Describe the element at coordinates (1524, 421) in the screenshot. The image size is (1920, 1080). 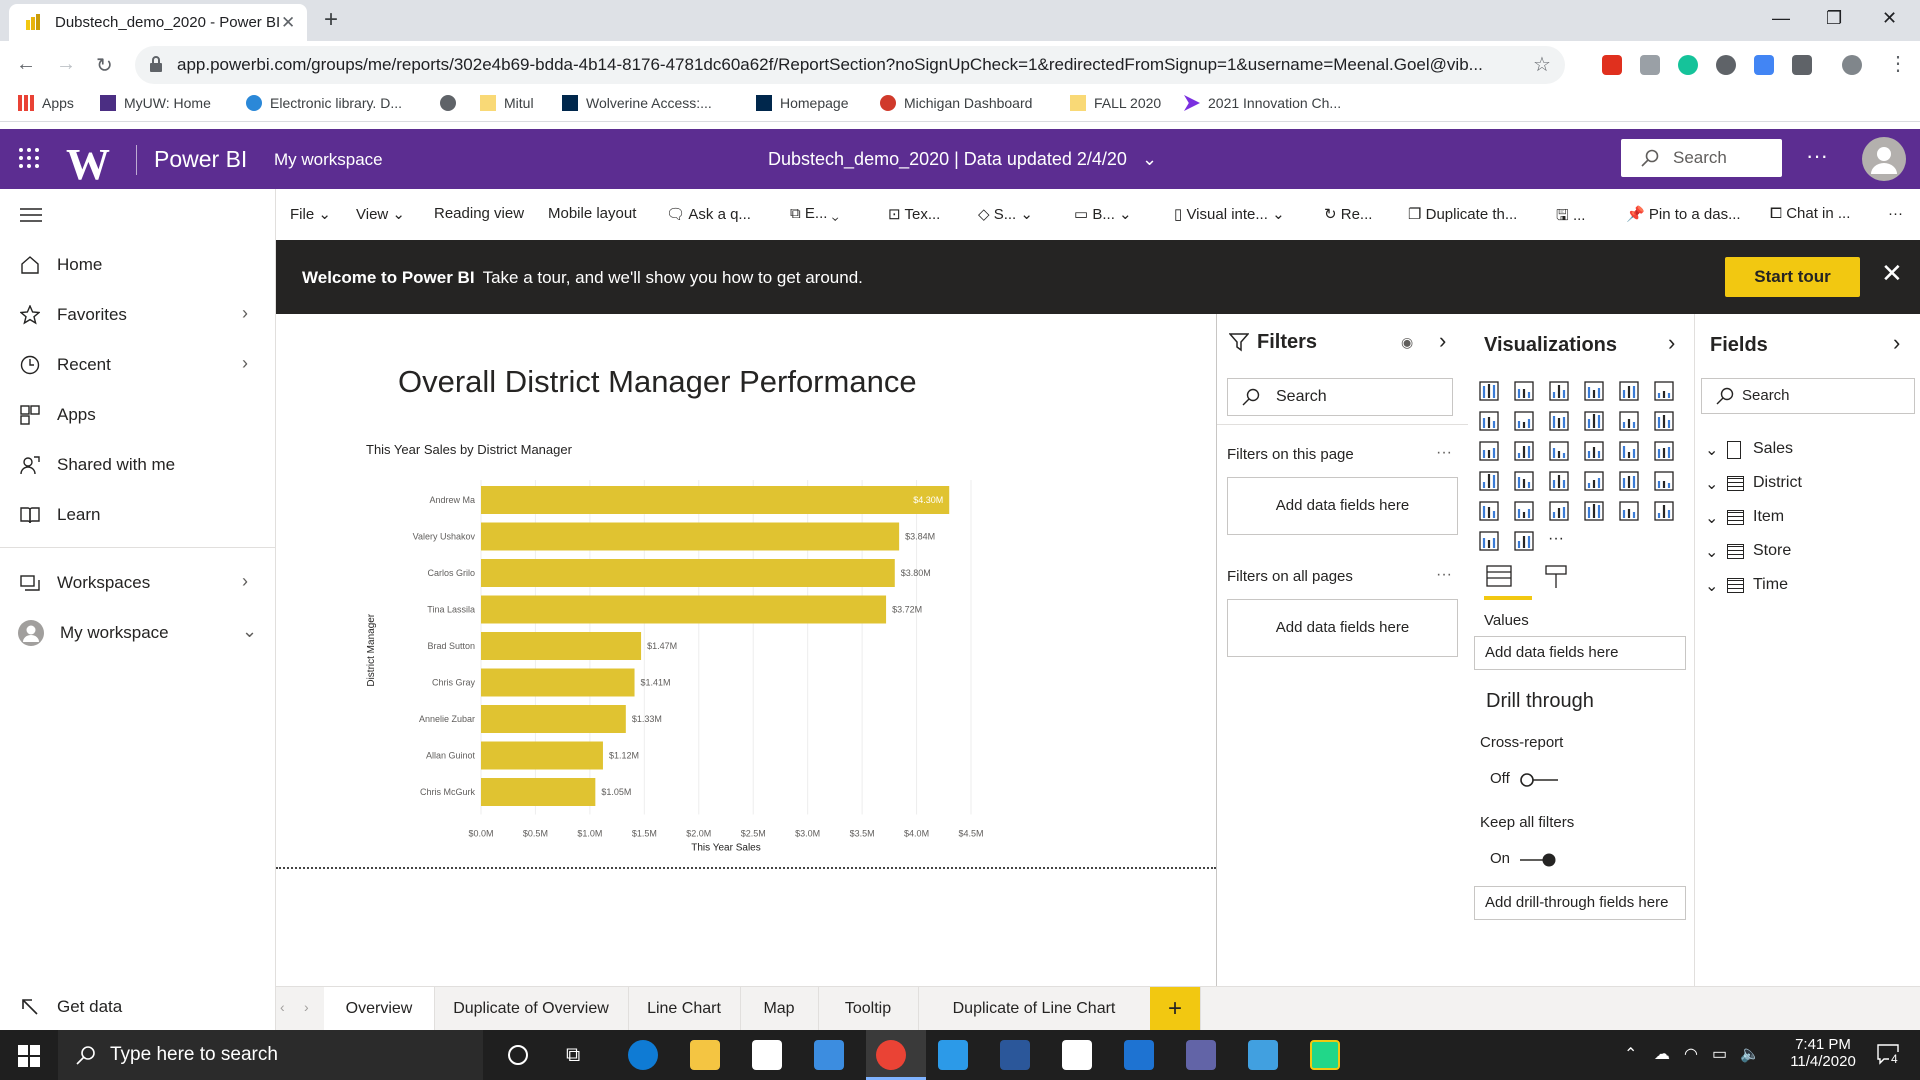
I see `area-visual-icon` at that location.